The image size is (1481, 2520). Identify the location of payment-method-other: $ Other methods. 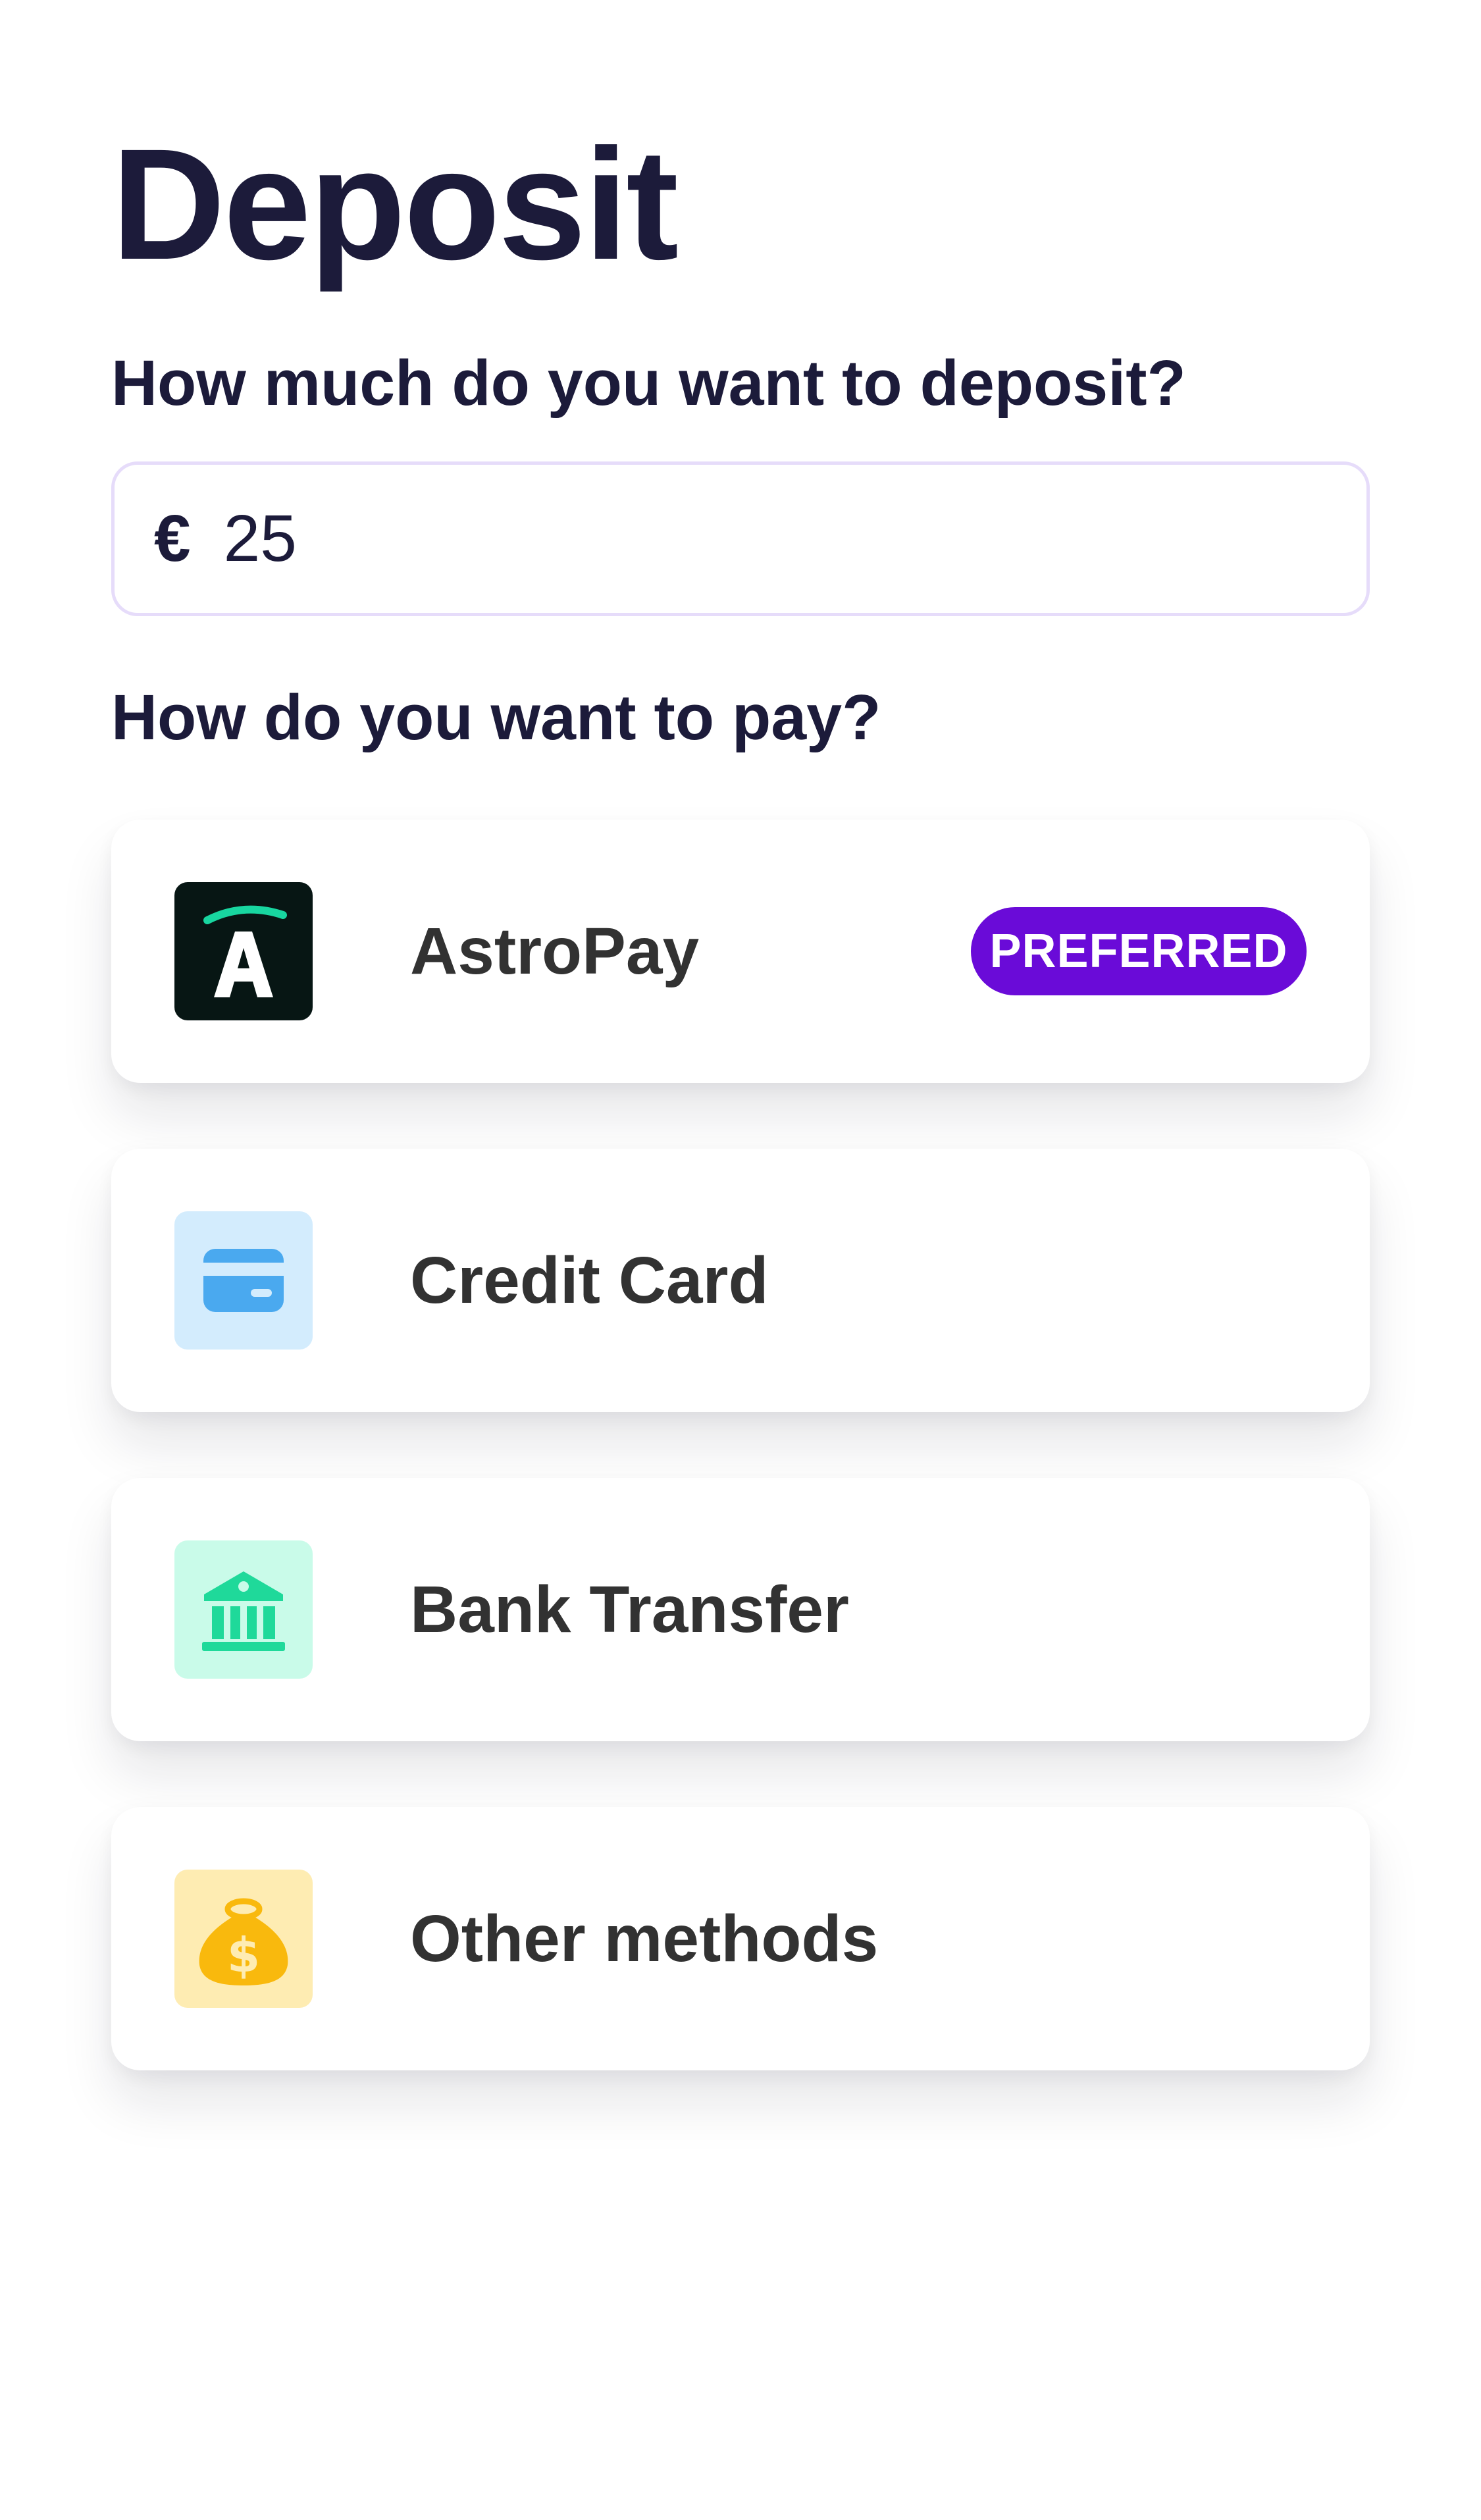
(740, 1938).